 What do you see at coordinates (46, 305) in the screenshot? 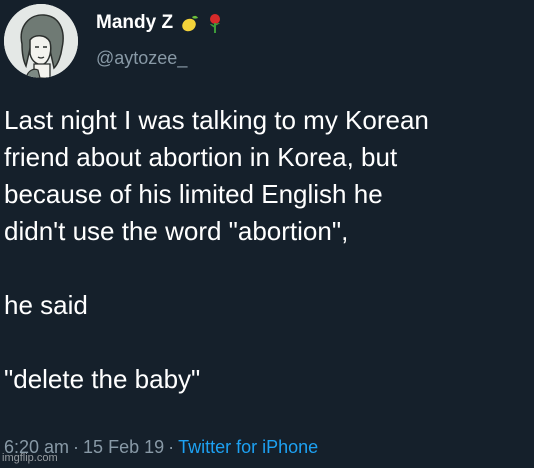
I see `tweet-text-line: he said` at bounding box center [46, 305].